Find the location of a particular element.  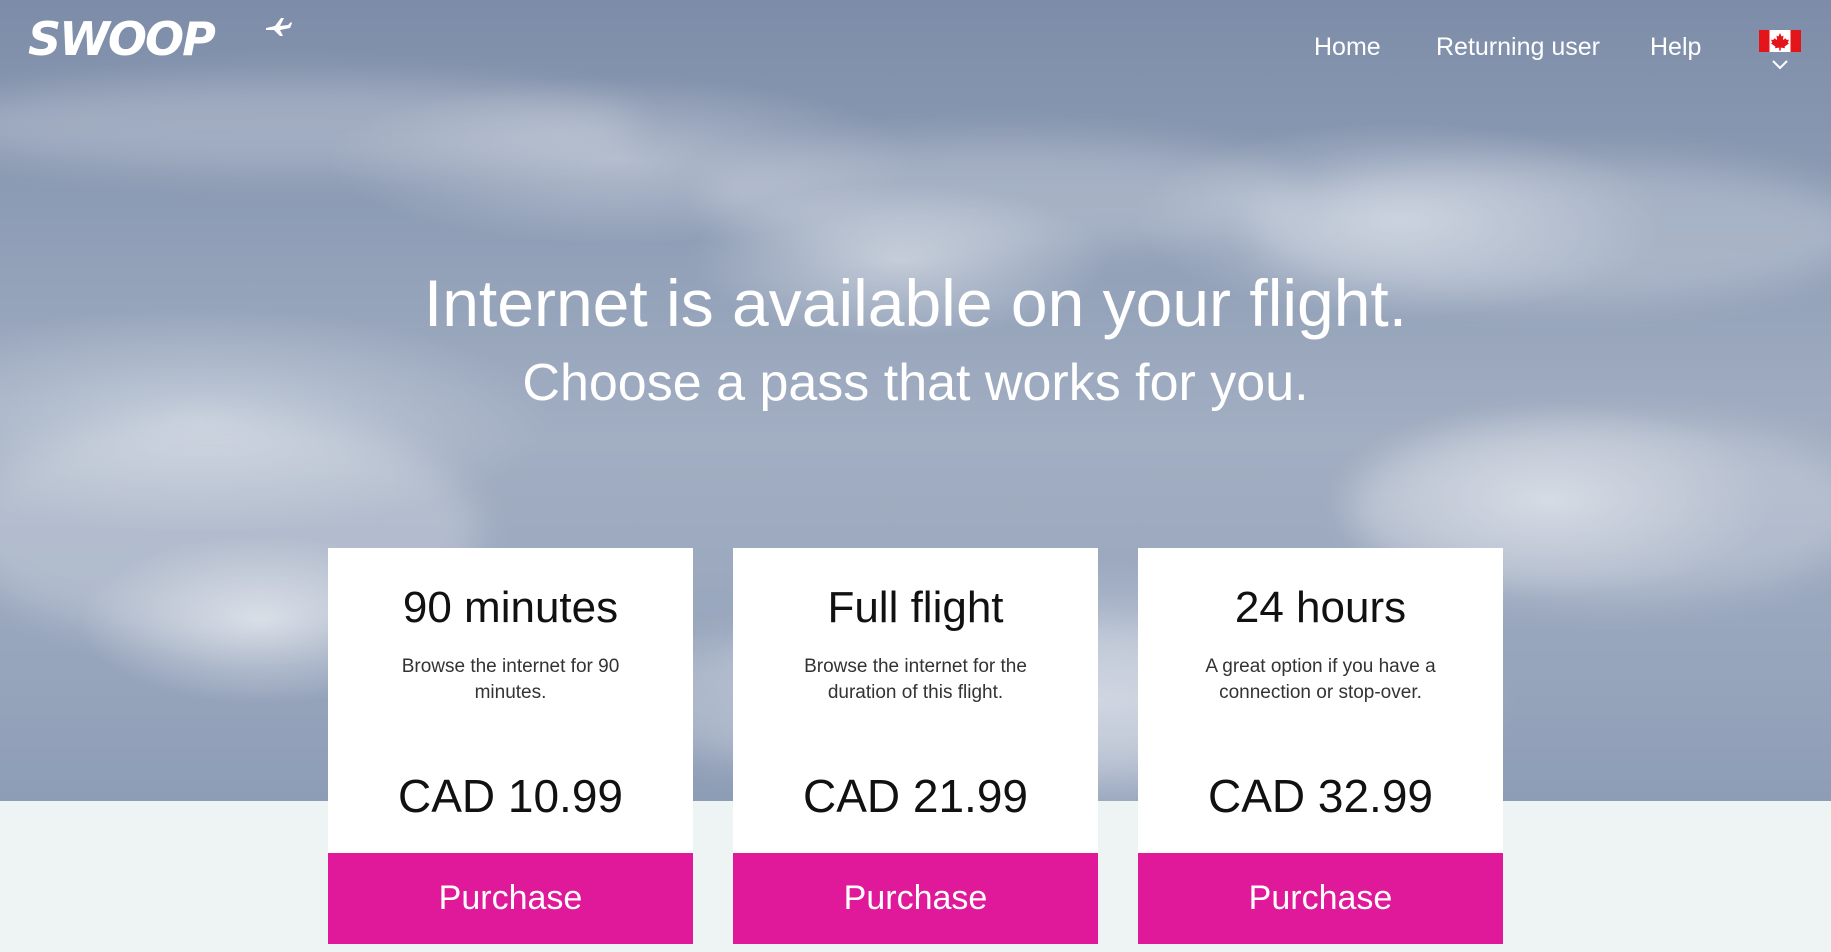

swoop-logo: SWOOP is located at coordinates (160, 39).